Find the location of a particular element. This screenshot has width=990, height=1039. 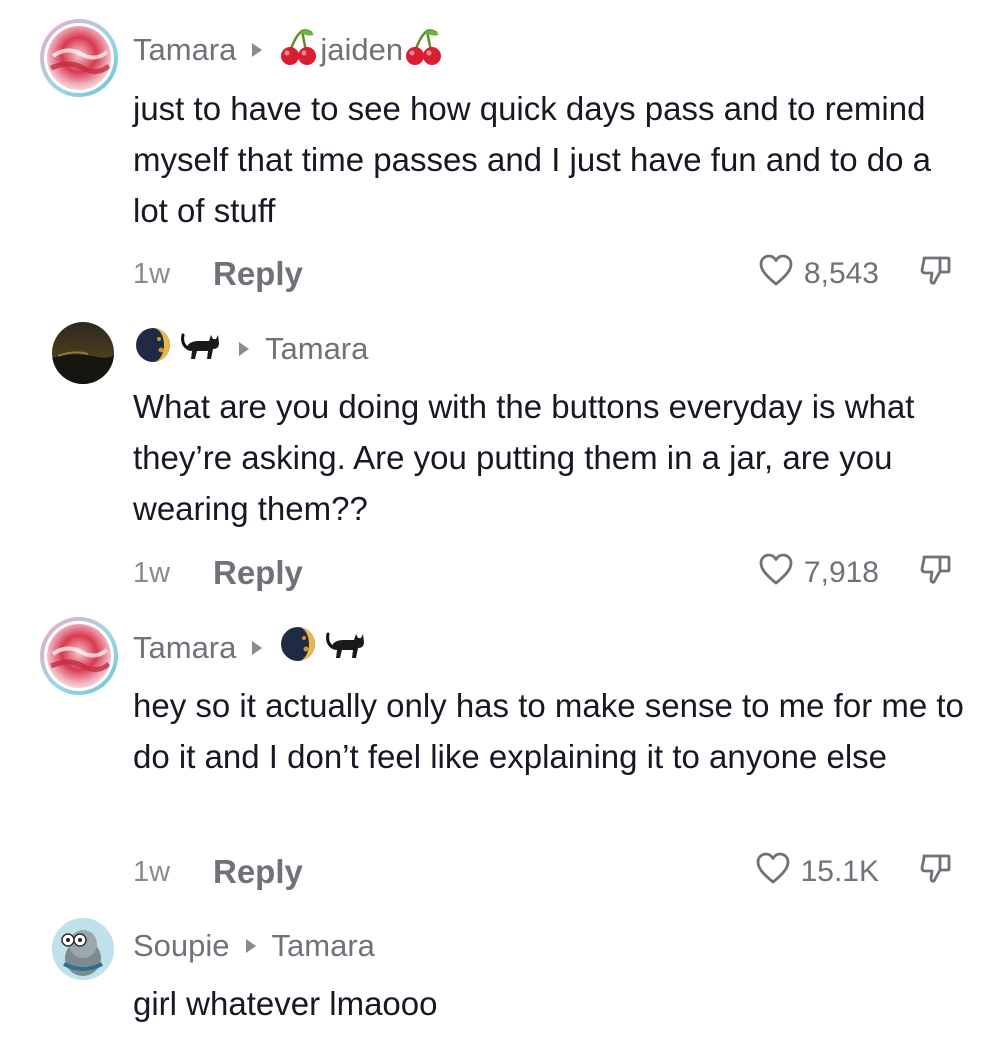

author-name: Soupie is located at coordinates (181, 946).